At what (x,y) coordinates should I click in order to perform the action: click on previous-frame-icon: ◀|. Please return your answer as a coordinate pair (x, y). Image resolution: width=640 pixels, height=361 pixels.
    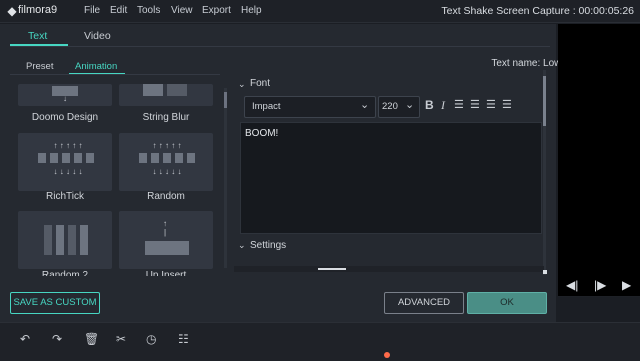
    Looking at the image, I should click on (572, 285).